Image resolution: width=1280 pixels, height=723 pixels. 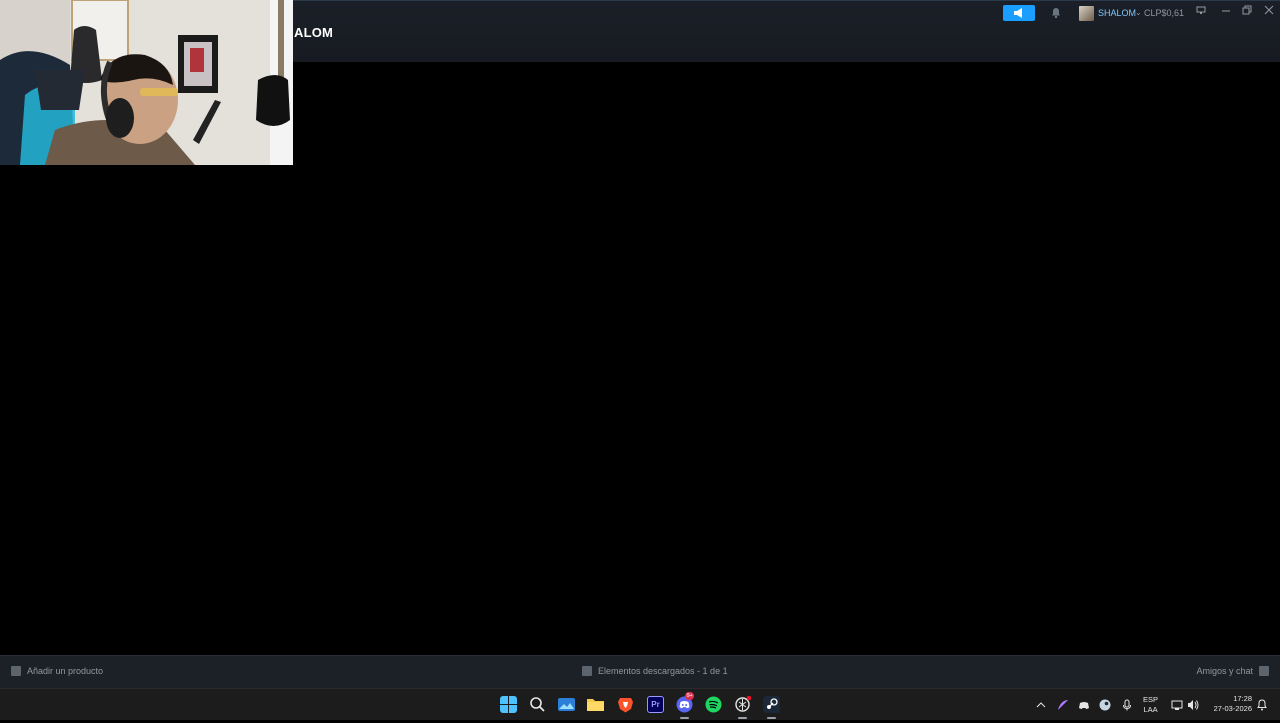 What do you see at coordinates (1117, 13) in the screenshot?
I see `username-menu: SHALOM` at bounding box center [1117, 13].